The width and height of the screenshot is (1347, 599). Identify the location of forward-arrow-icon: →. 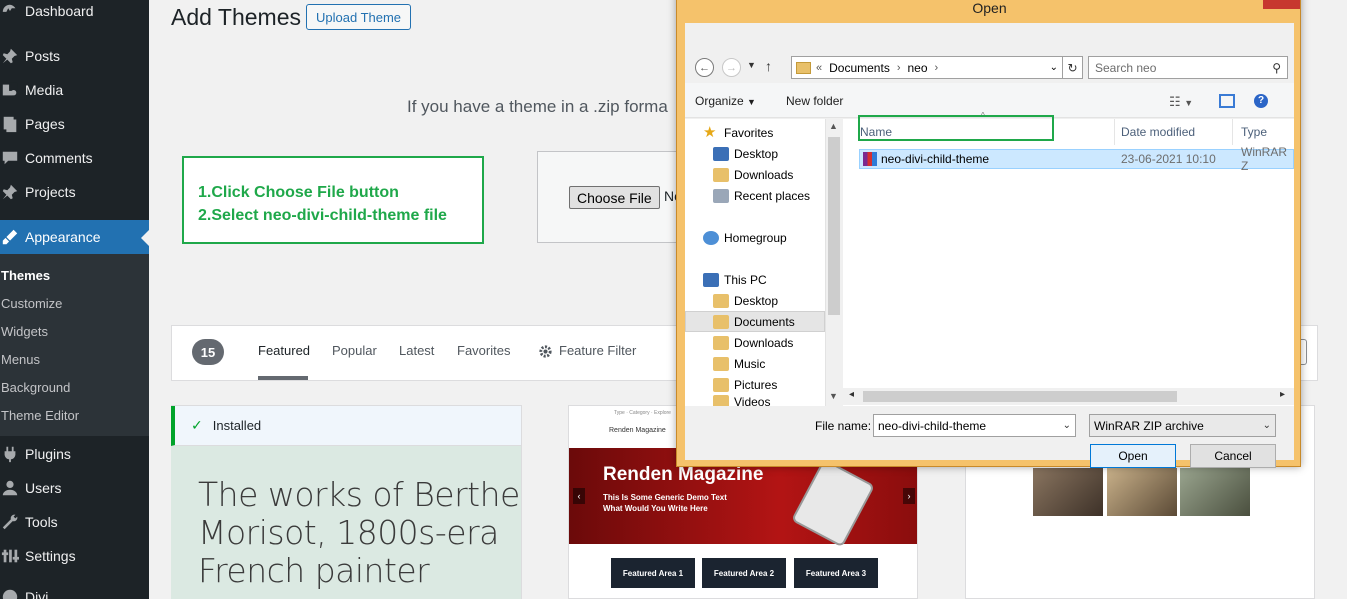
(731, 67).